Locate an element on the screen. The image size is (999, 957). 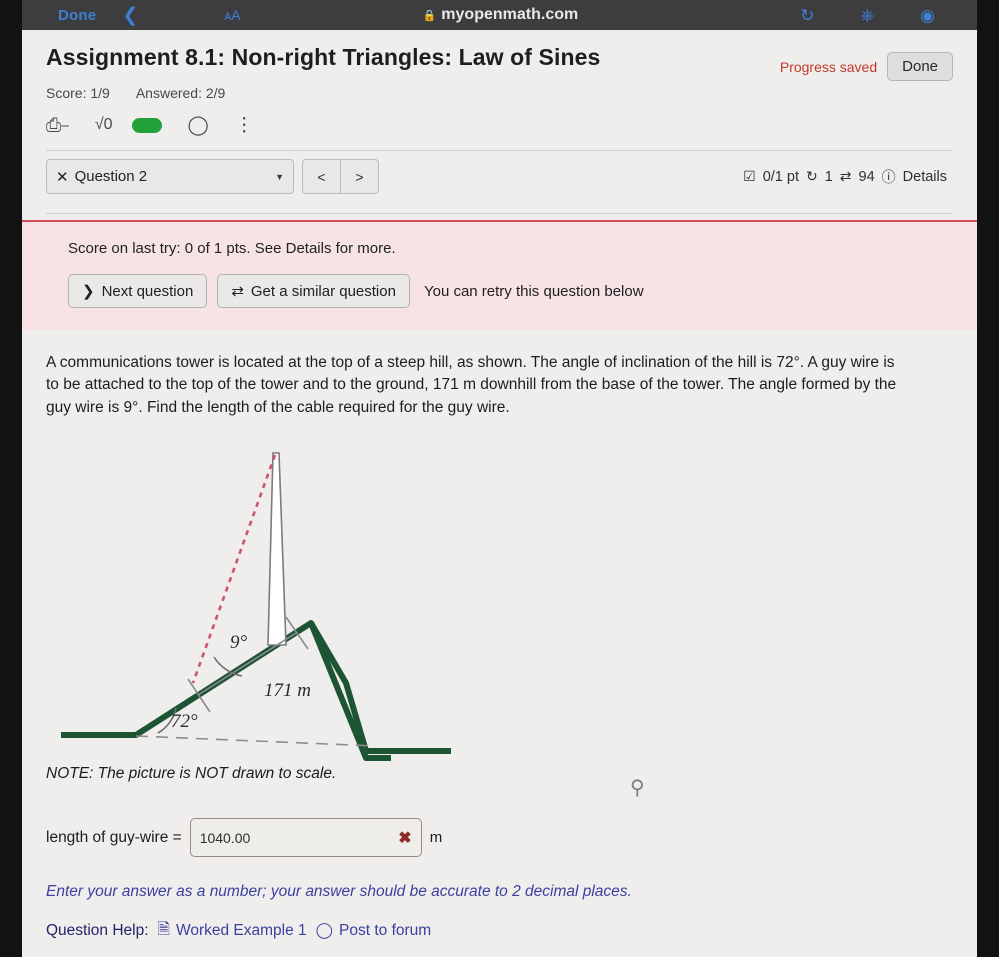
next-question-button-alert: ❯ Next question is located at coordinates (138, 291).